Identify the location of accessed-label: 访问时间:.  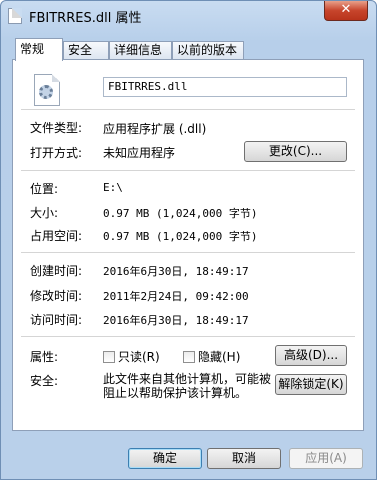
(56, 320).